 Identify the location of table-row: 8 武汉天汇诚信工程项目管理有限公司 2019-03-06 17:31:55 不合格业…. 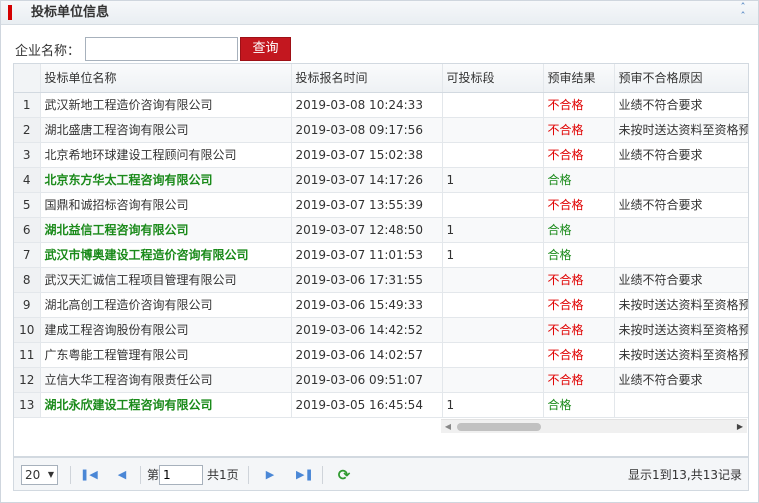
(381, 280).